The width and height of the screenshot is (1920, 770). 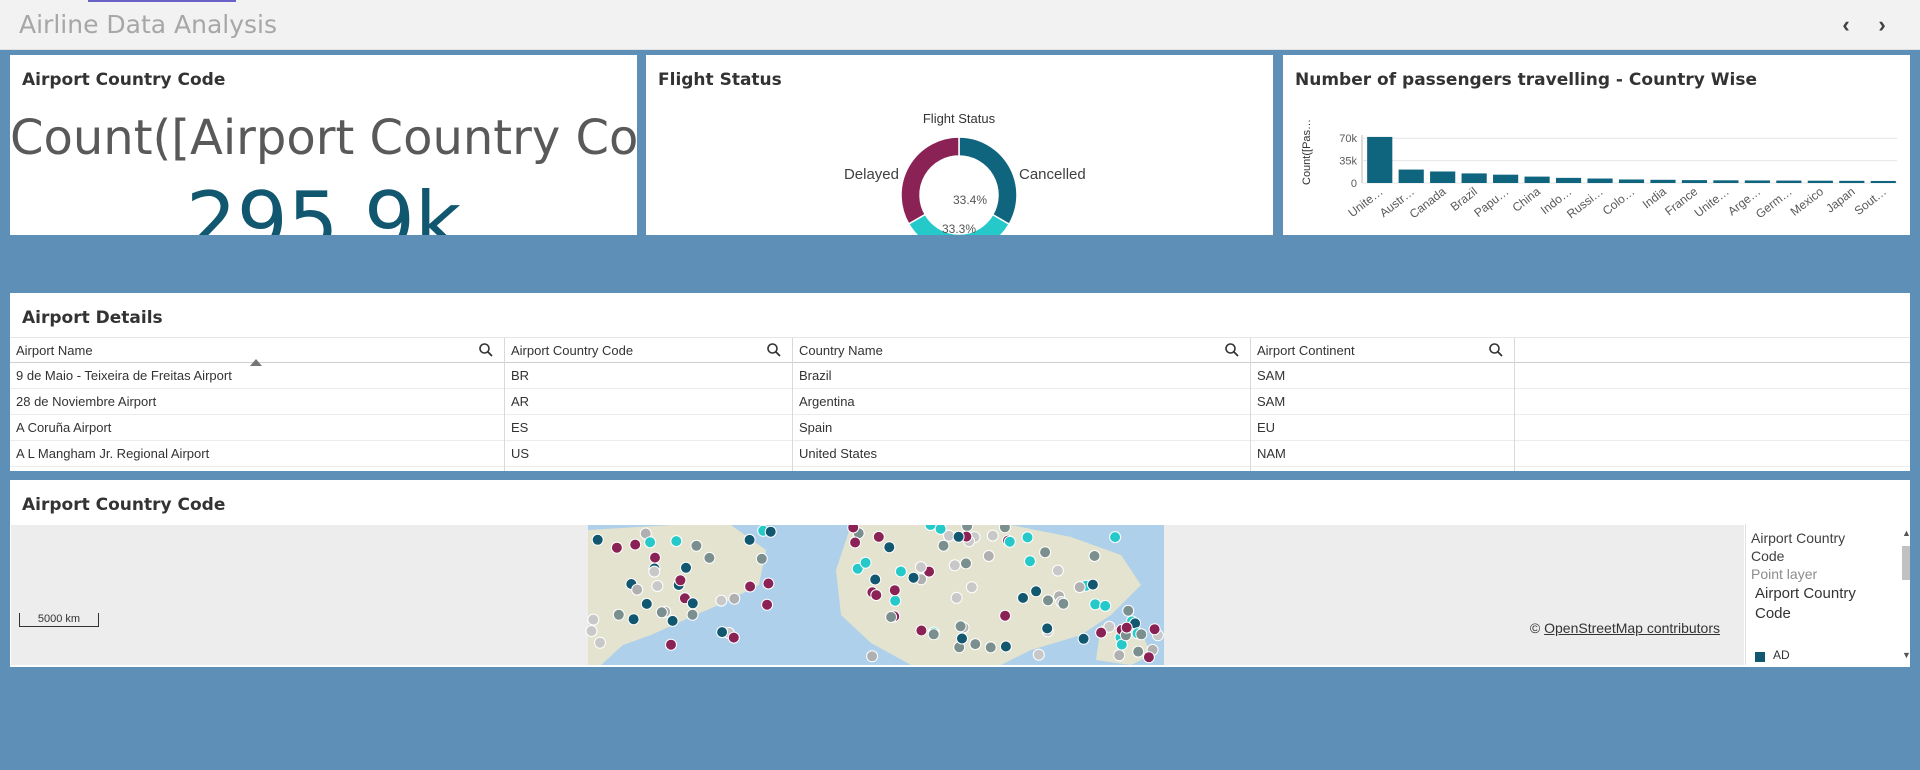 I want to click on column-header: Airport Continent, so click(x=1383, y=351).